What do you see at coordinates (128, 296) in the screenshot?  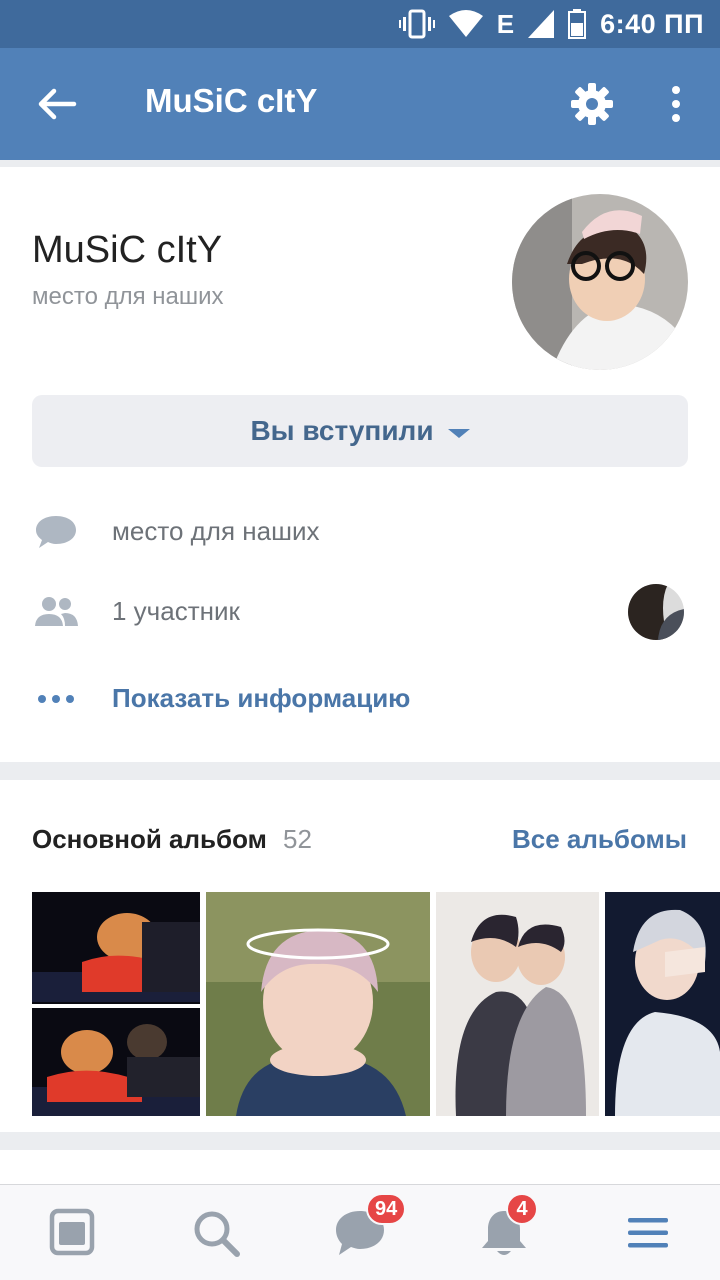 I see `group-status: место для наших` at bounding box center [128, 296].